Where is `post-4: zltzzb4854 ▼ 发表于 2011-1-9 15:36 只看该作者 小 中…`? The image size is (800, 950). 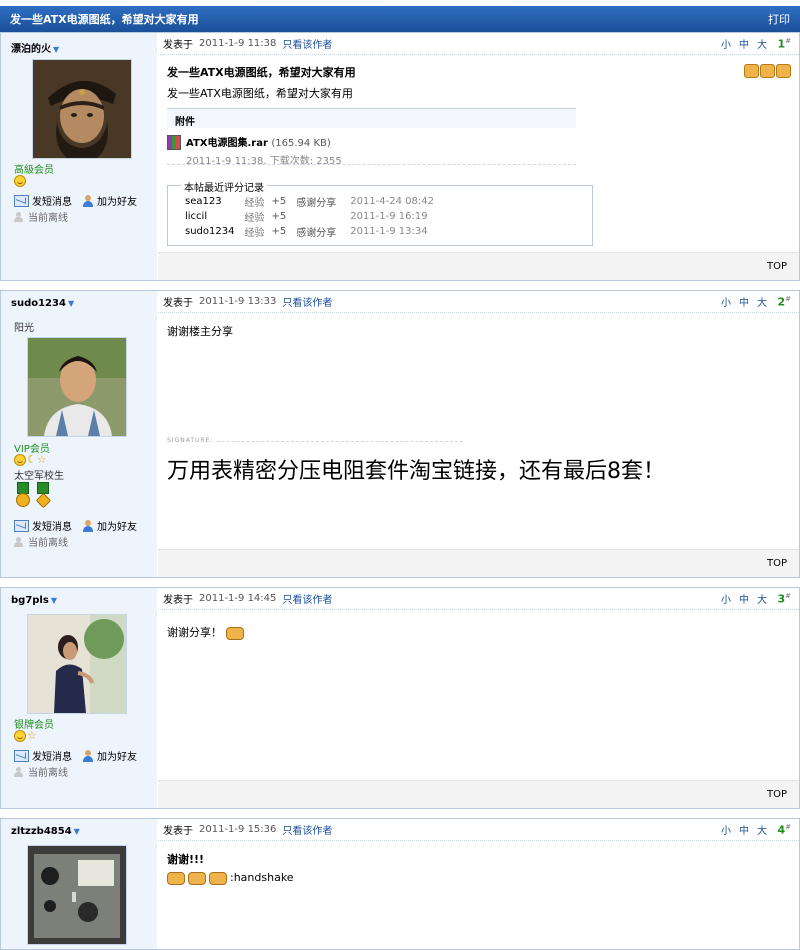
post-4: zltzzb4854 ▼ 发表于 2011-1-9 15:36 只看该作者 小 中… is located at coordinates (400, 884).